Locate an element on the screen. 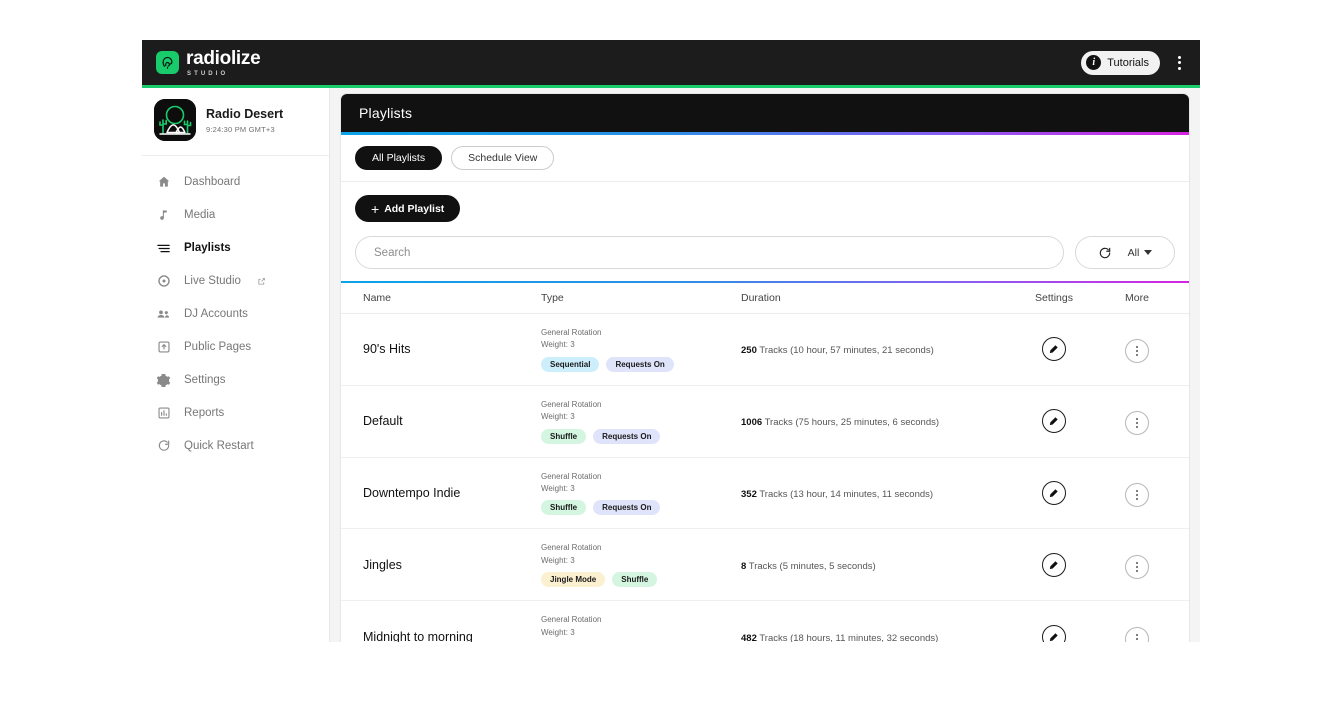  sidebar-item-dashboard: Dashboard is located at coordinates (235, 182).